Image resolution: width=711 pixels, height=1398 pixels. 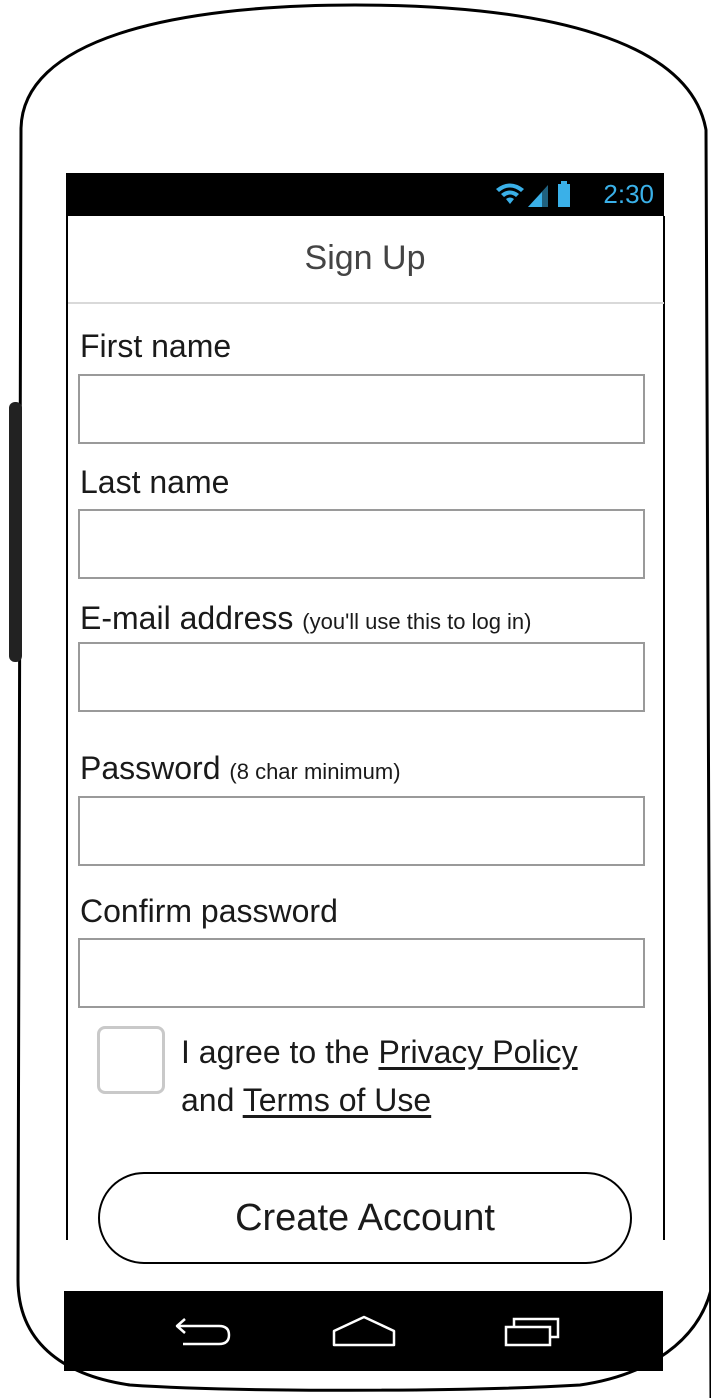 I want to click on status-icons, so click(x=533, y=194).